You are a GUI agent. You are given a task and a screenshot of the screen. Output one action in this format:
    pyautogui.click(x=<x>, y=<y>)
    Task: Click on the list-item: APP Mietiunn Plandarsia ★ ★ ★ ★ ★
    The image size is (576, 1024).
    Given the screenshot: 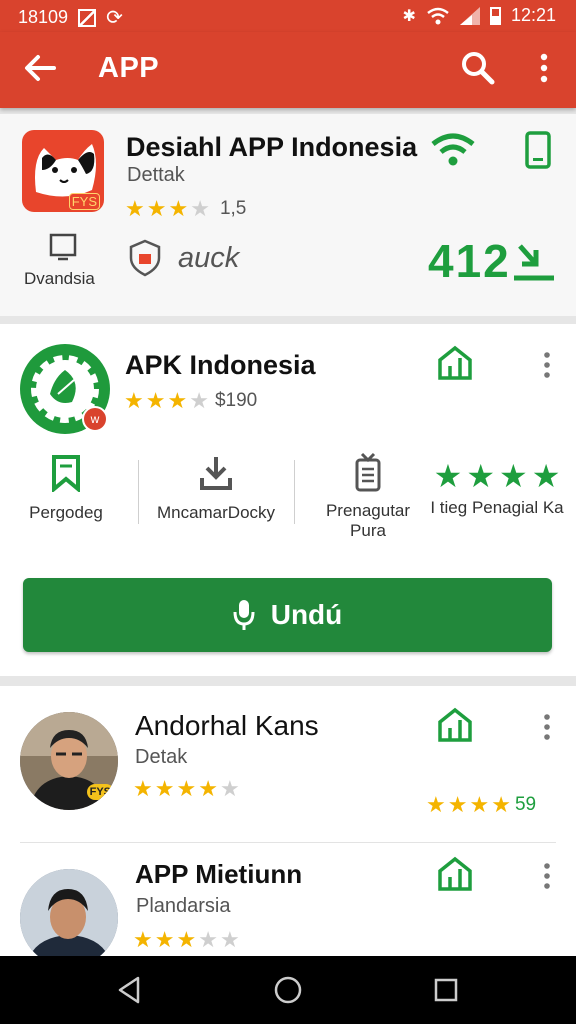 What is the action you would take?
    pyautogui.click(x=288, y=899)
    